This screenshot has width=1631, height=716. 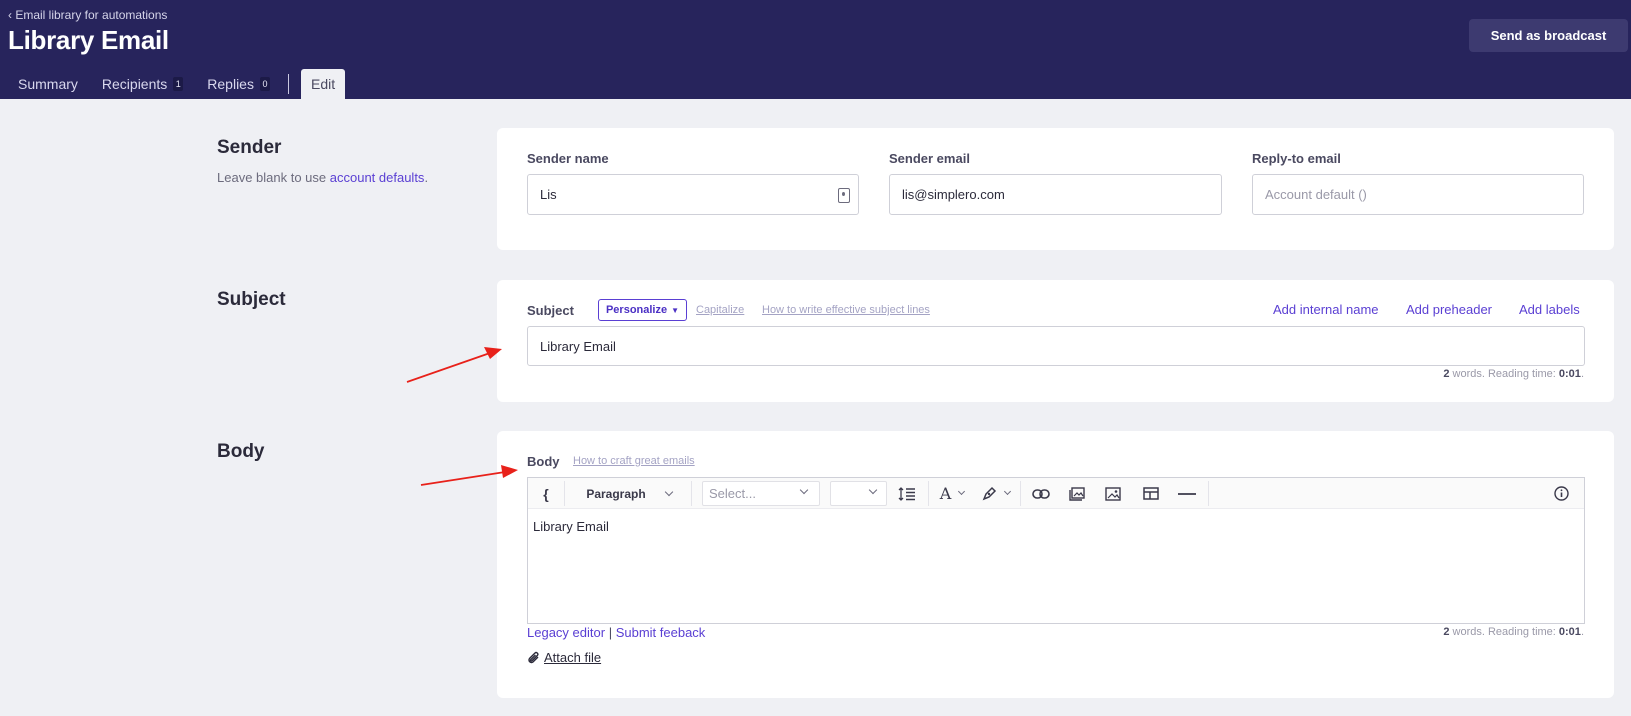 What do you see at coordinates (543, 461) in the screenshot?
I see `body-label: Body` at bounding box center [543, 461].